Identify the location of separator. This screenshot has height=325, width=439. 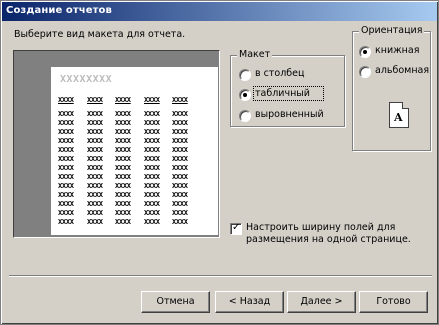
(220, 276).